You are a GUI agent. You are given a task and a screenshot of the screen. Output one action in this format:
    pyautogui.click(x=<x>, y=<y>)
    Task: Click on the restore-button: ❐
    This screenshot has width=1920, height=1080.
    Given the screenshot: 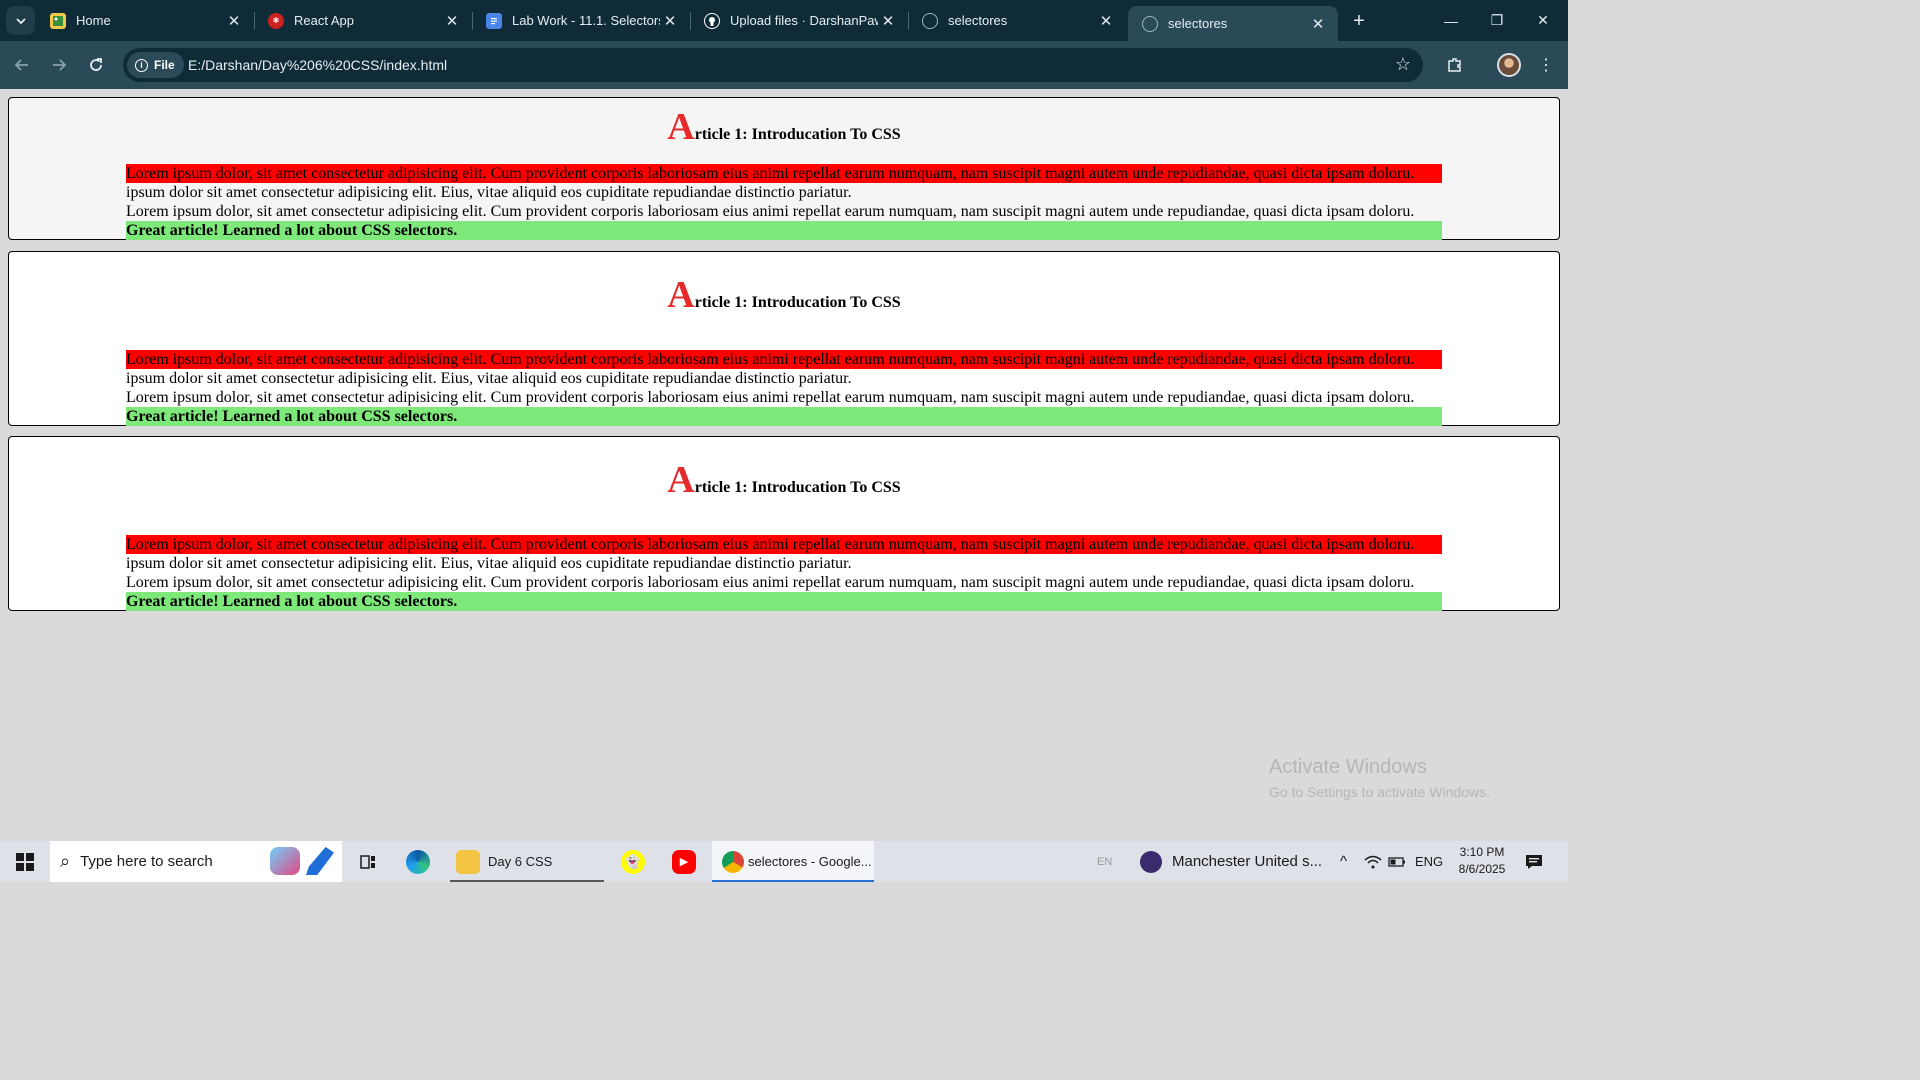 What is the action you would take?
    pyautogui.click(x=1497, y=20)
    